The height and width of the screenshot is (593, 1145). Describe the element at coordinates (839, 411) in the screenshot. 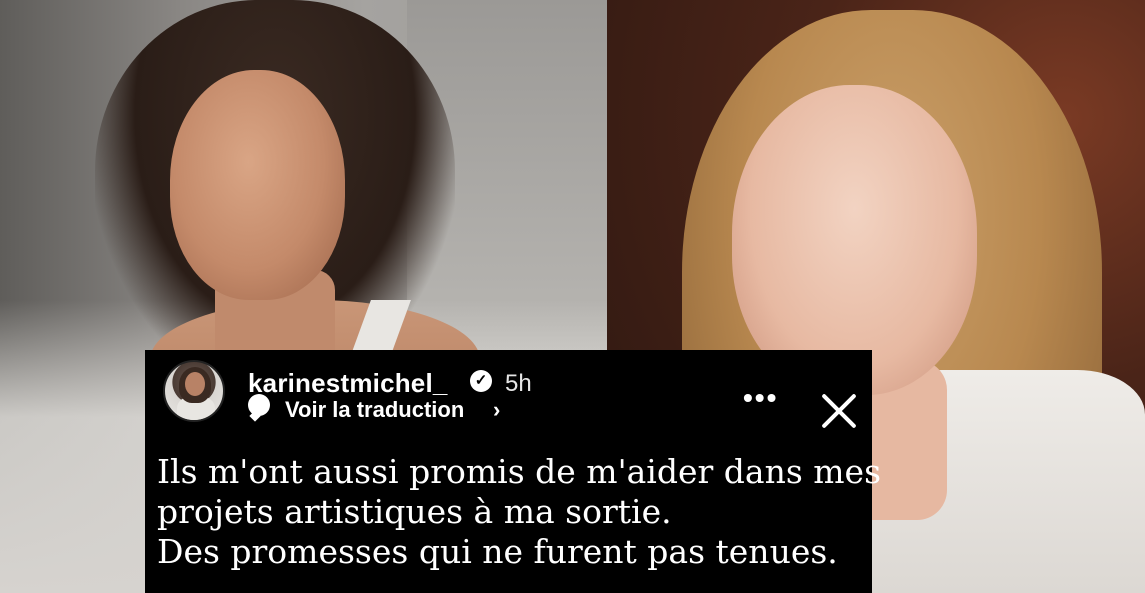

I see `close-icon` at that location.